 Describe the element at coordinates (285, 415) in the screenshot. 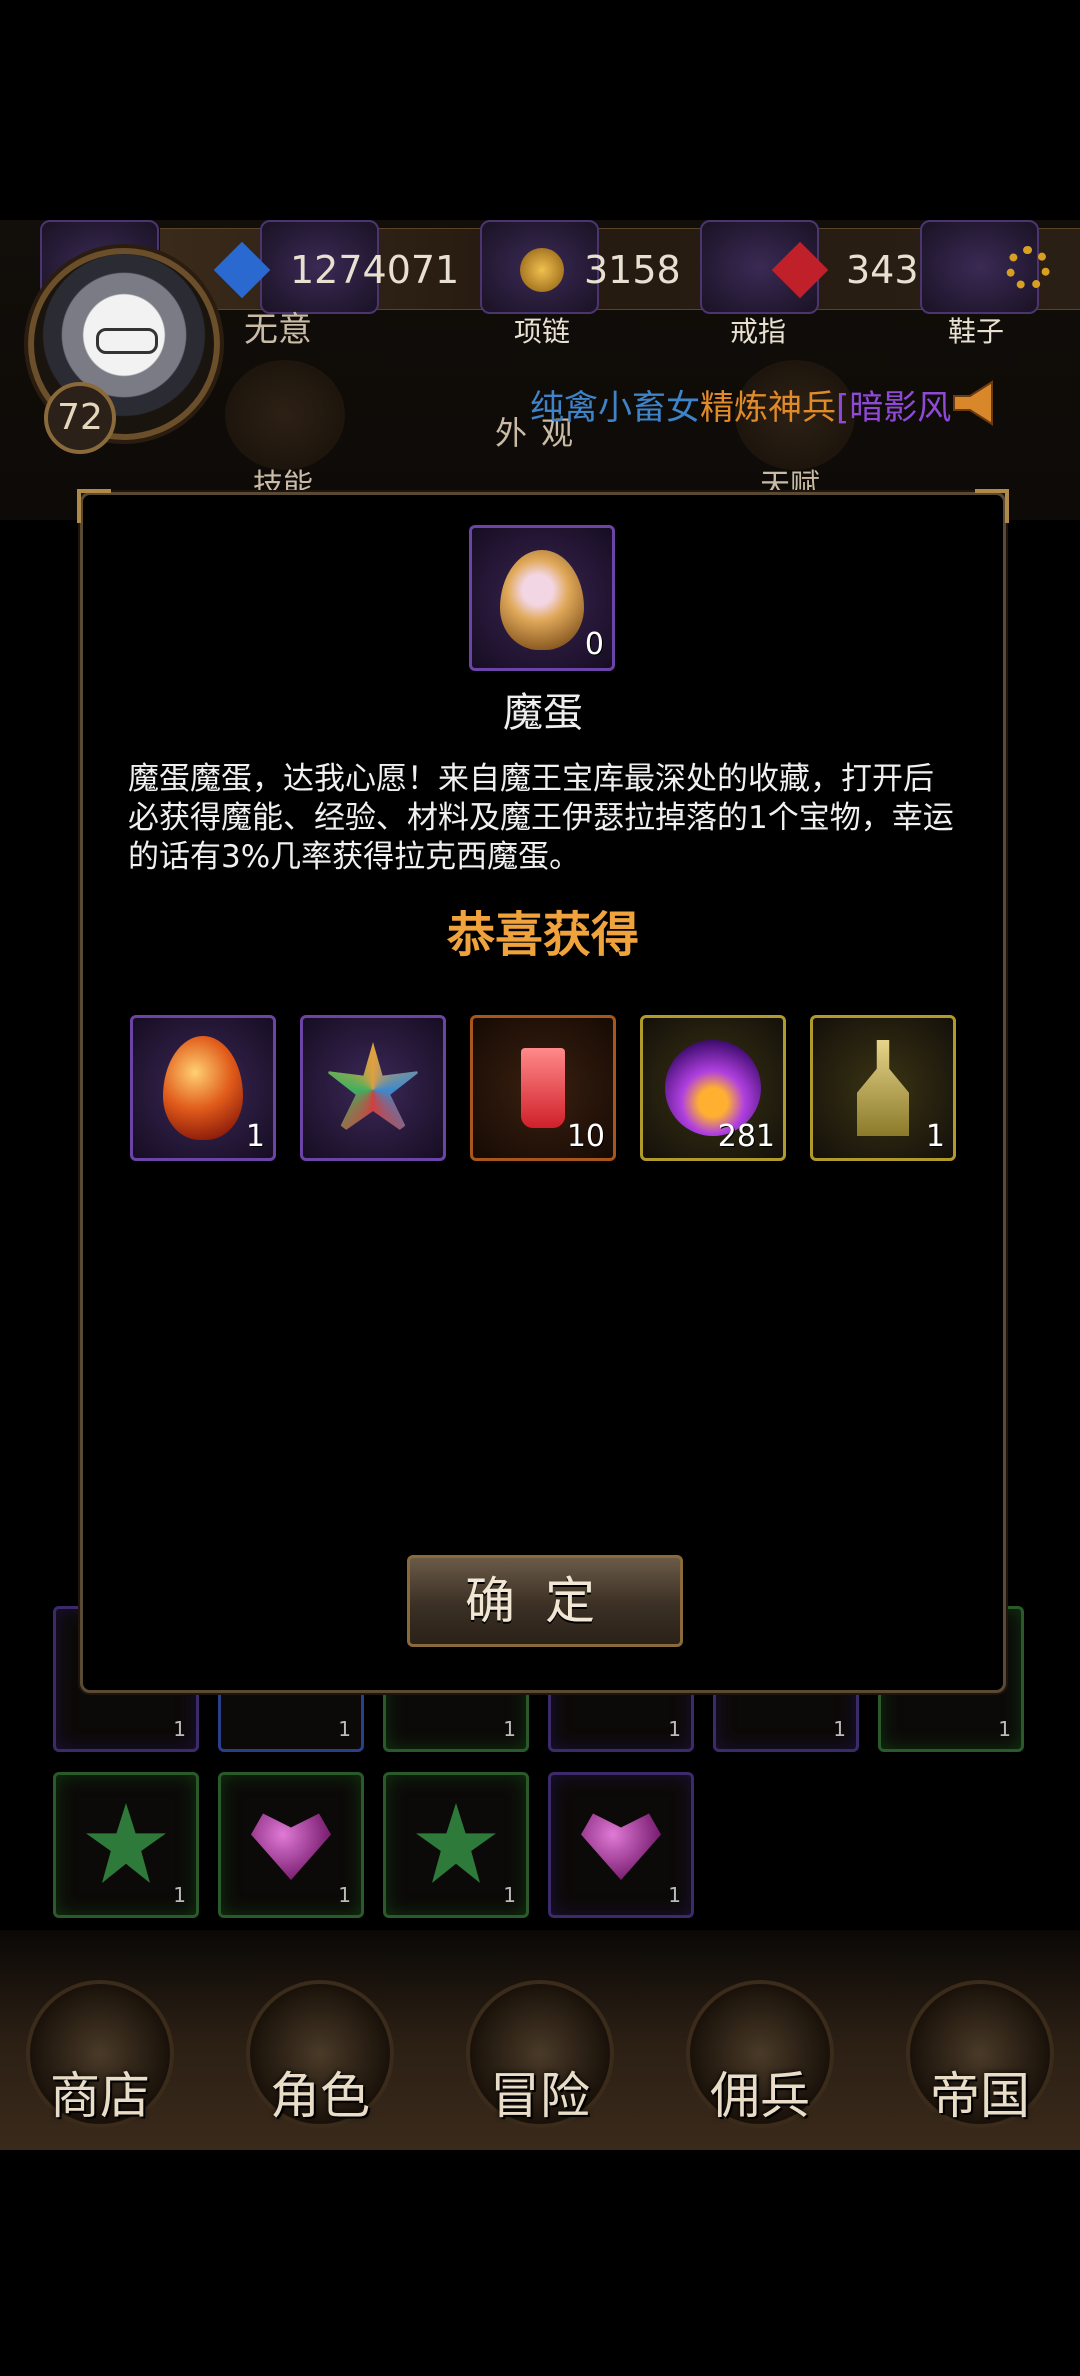

I see `skills-emblem-icon` at that location.